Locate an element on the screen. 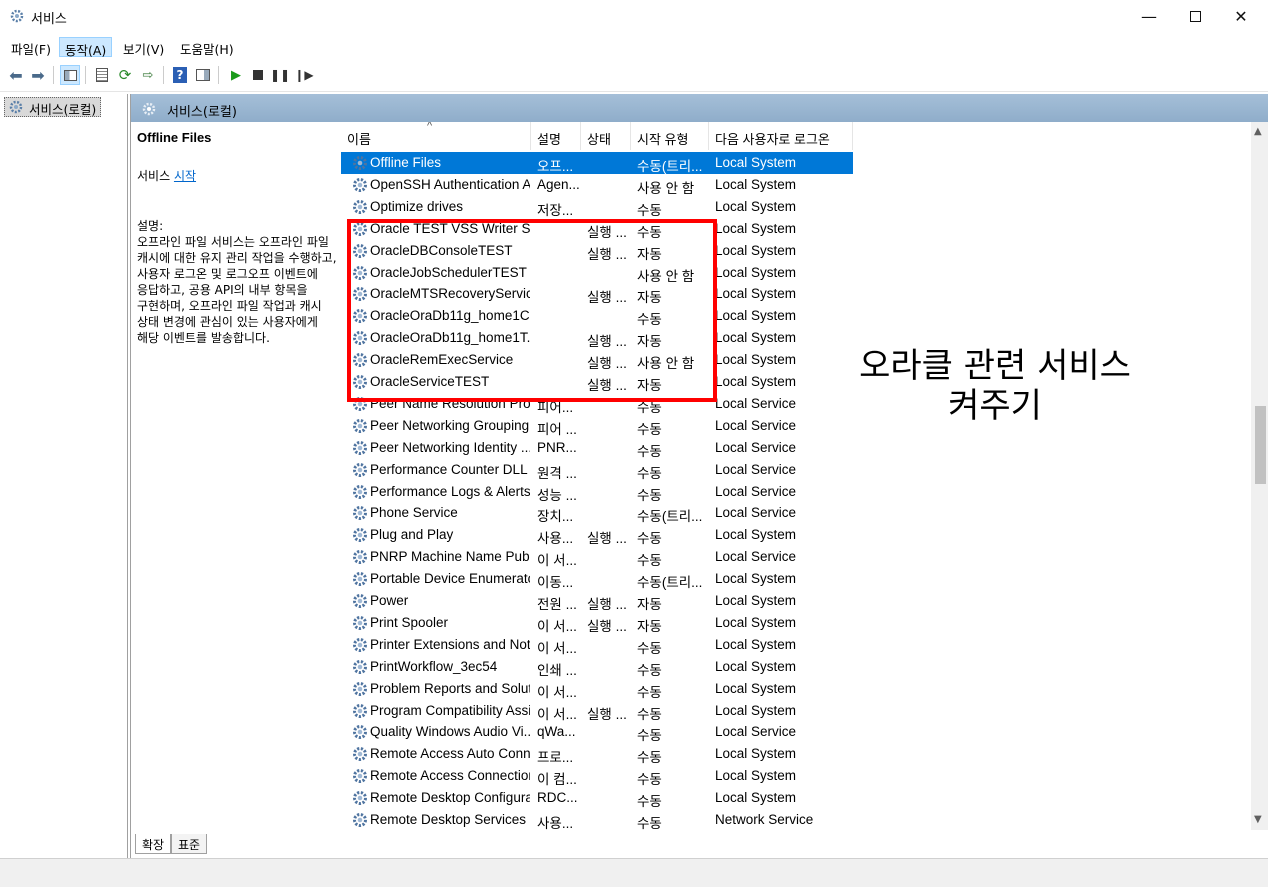 The width and height of the screenshot is (1268, 887). service-row: Print Spooler 이 서... 실행 ... 자동 Local System is located at coordinates (597, 623).